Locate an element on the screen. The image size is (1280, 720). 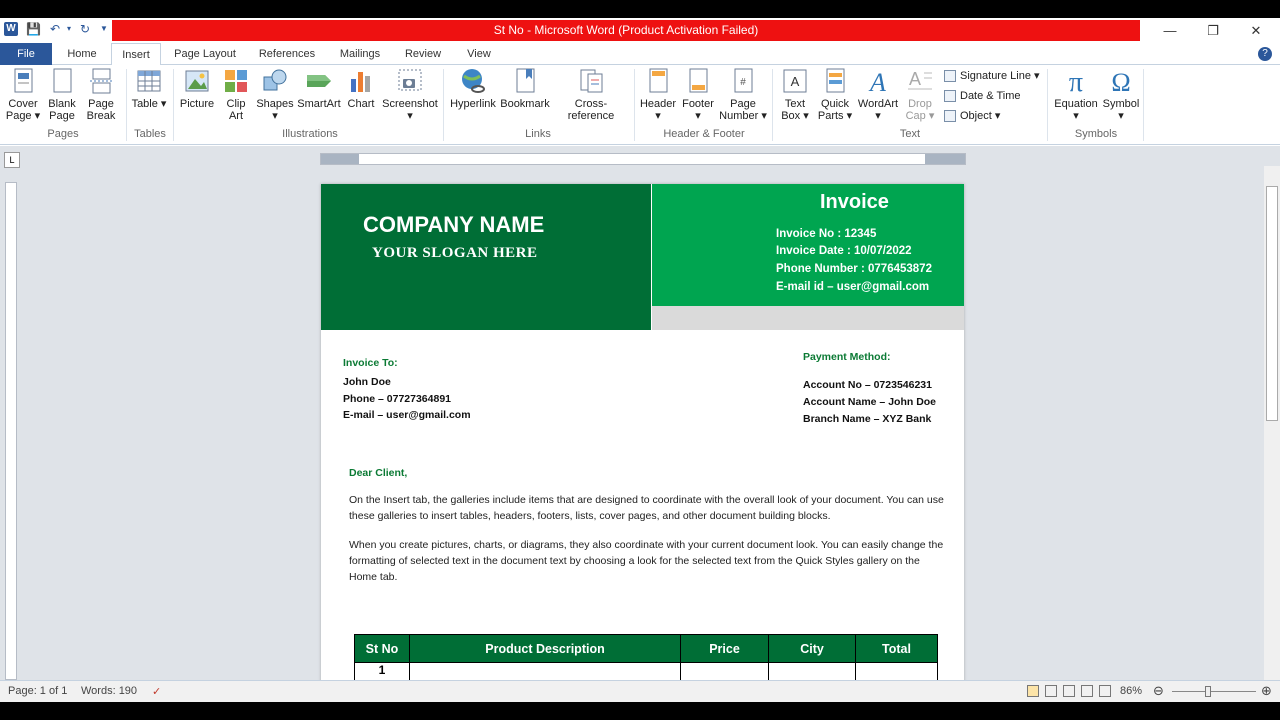
signature-line-icon is located at coordinates (950, 76).